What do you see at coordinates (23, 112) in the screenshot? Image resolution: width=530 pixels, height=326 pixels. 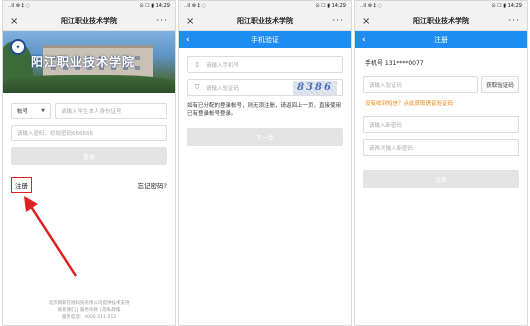 I see `account-type-value: 帐号` at bounding box center [23, 112].